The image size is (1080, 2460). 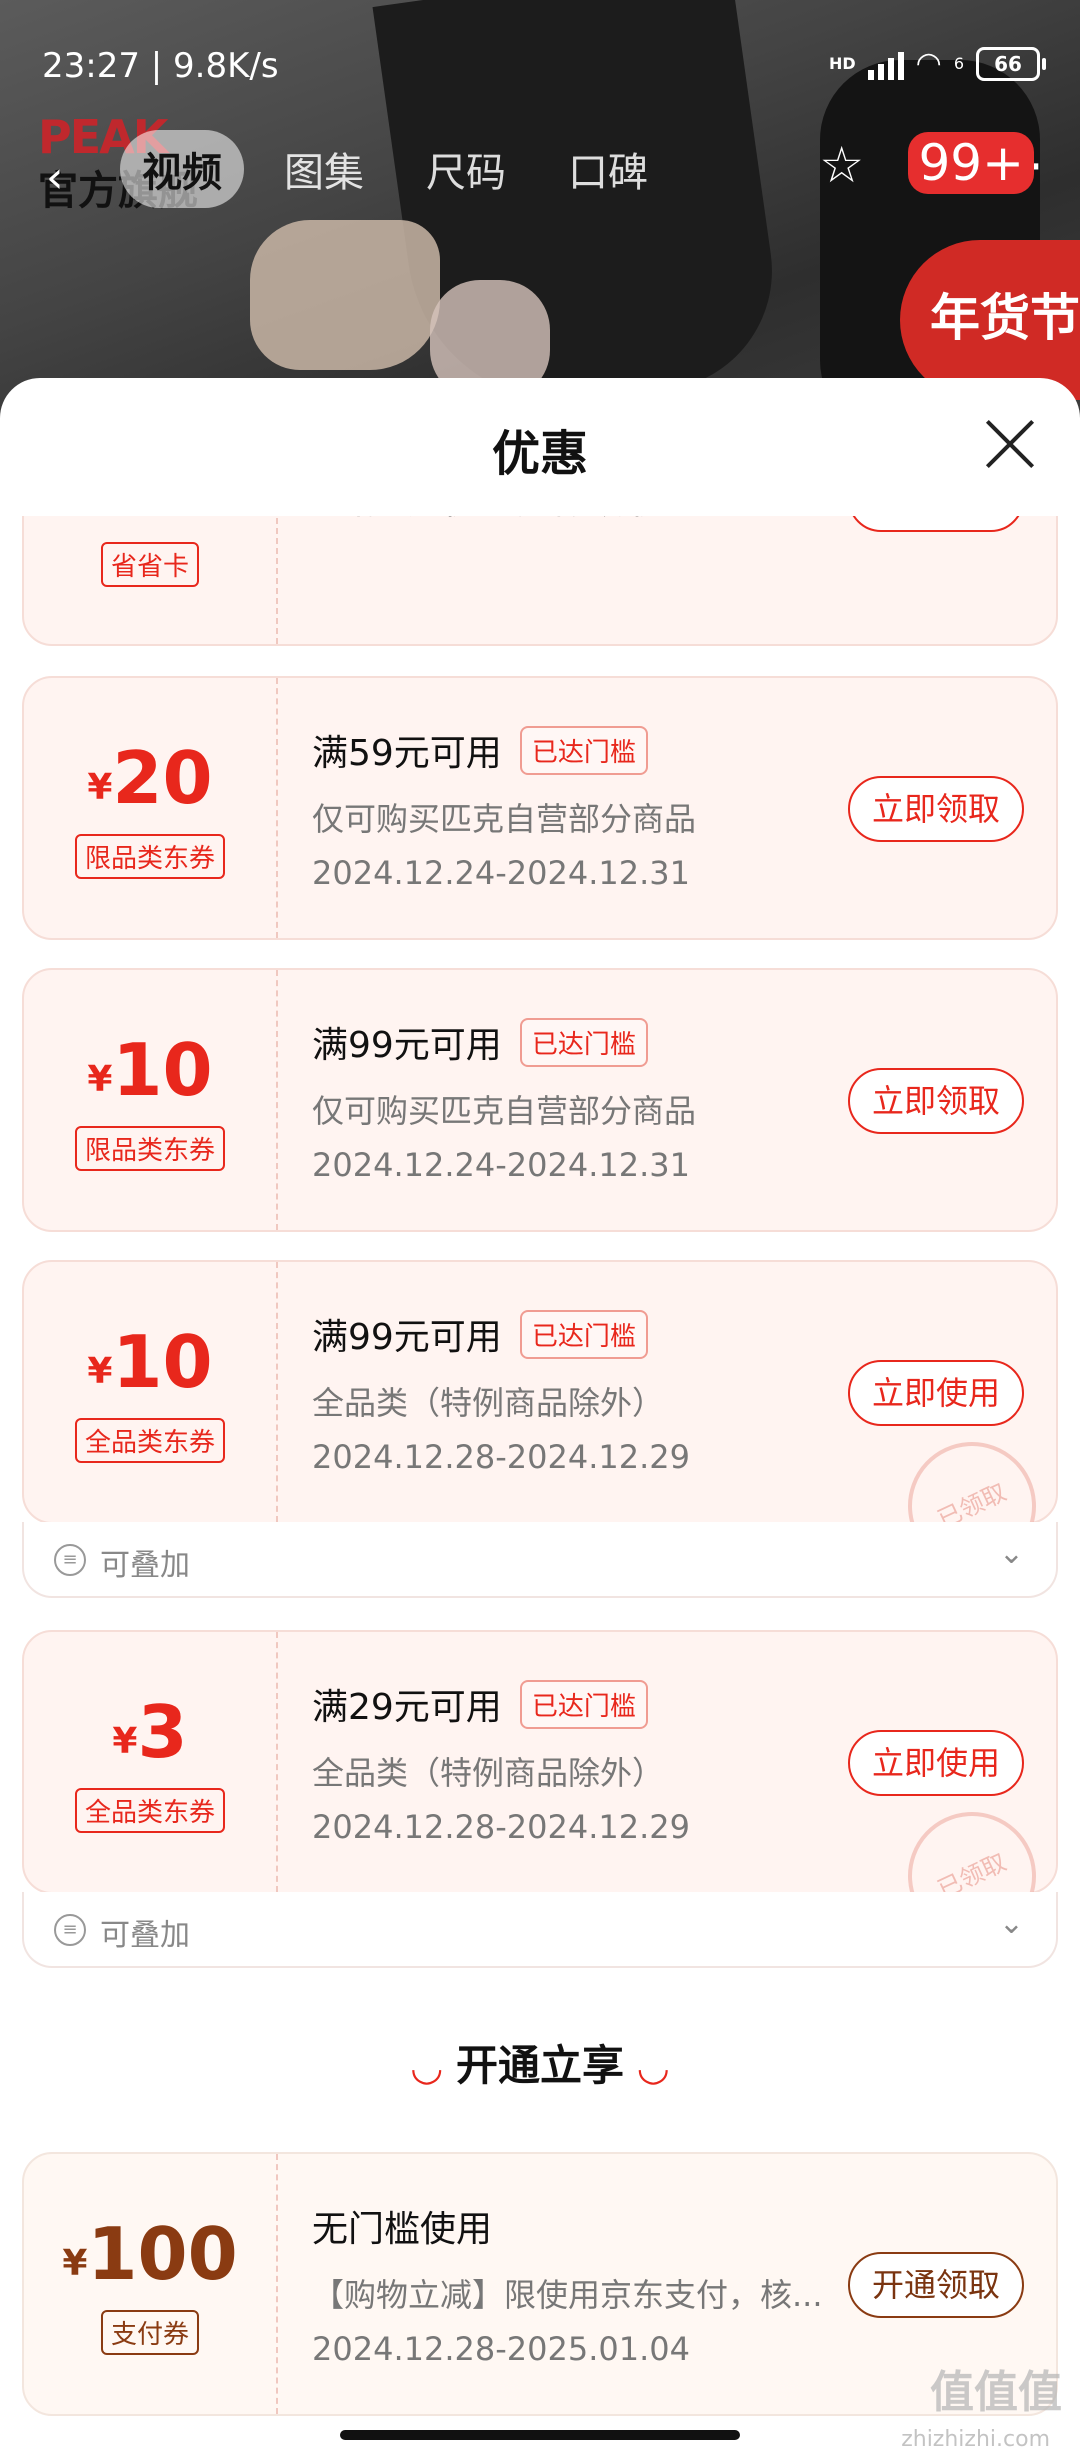 What do you see at coordinates (936, 2285) in the screenshot?
I see `activate-claim-button: 开通领取` at bounding box center [936, 2285].